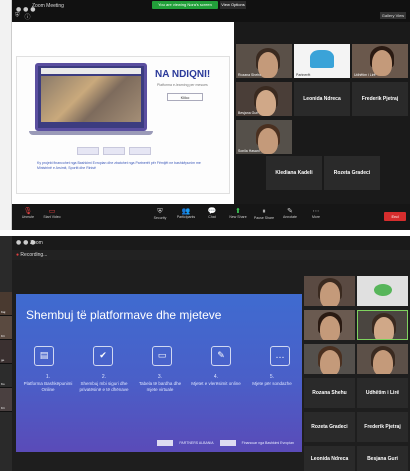  What do you see at coordinates (6, 304) in the screenshot?
I see `video-tile: Kaj` at bounding box center [6, 304].